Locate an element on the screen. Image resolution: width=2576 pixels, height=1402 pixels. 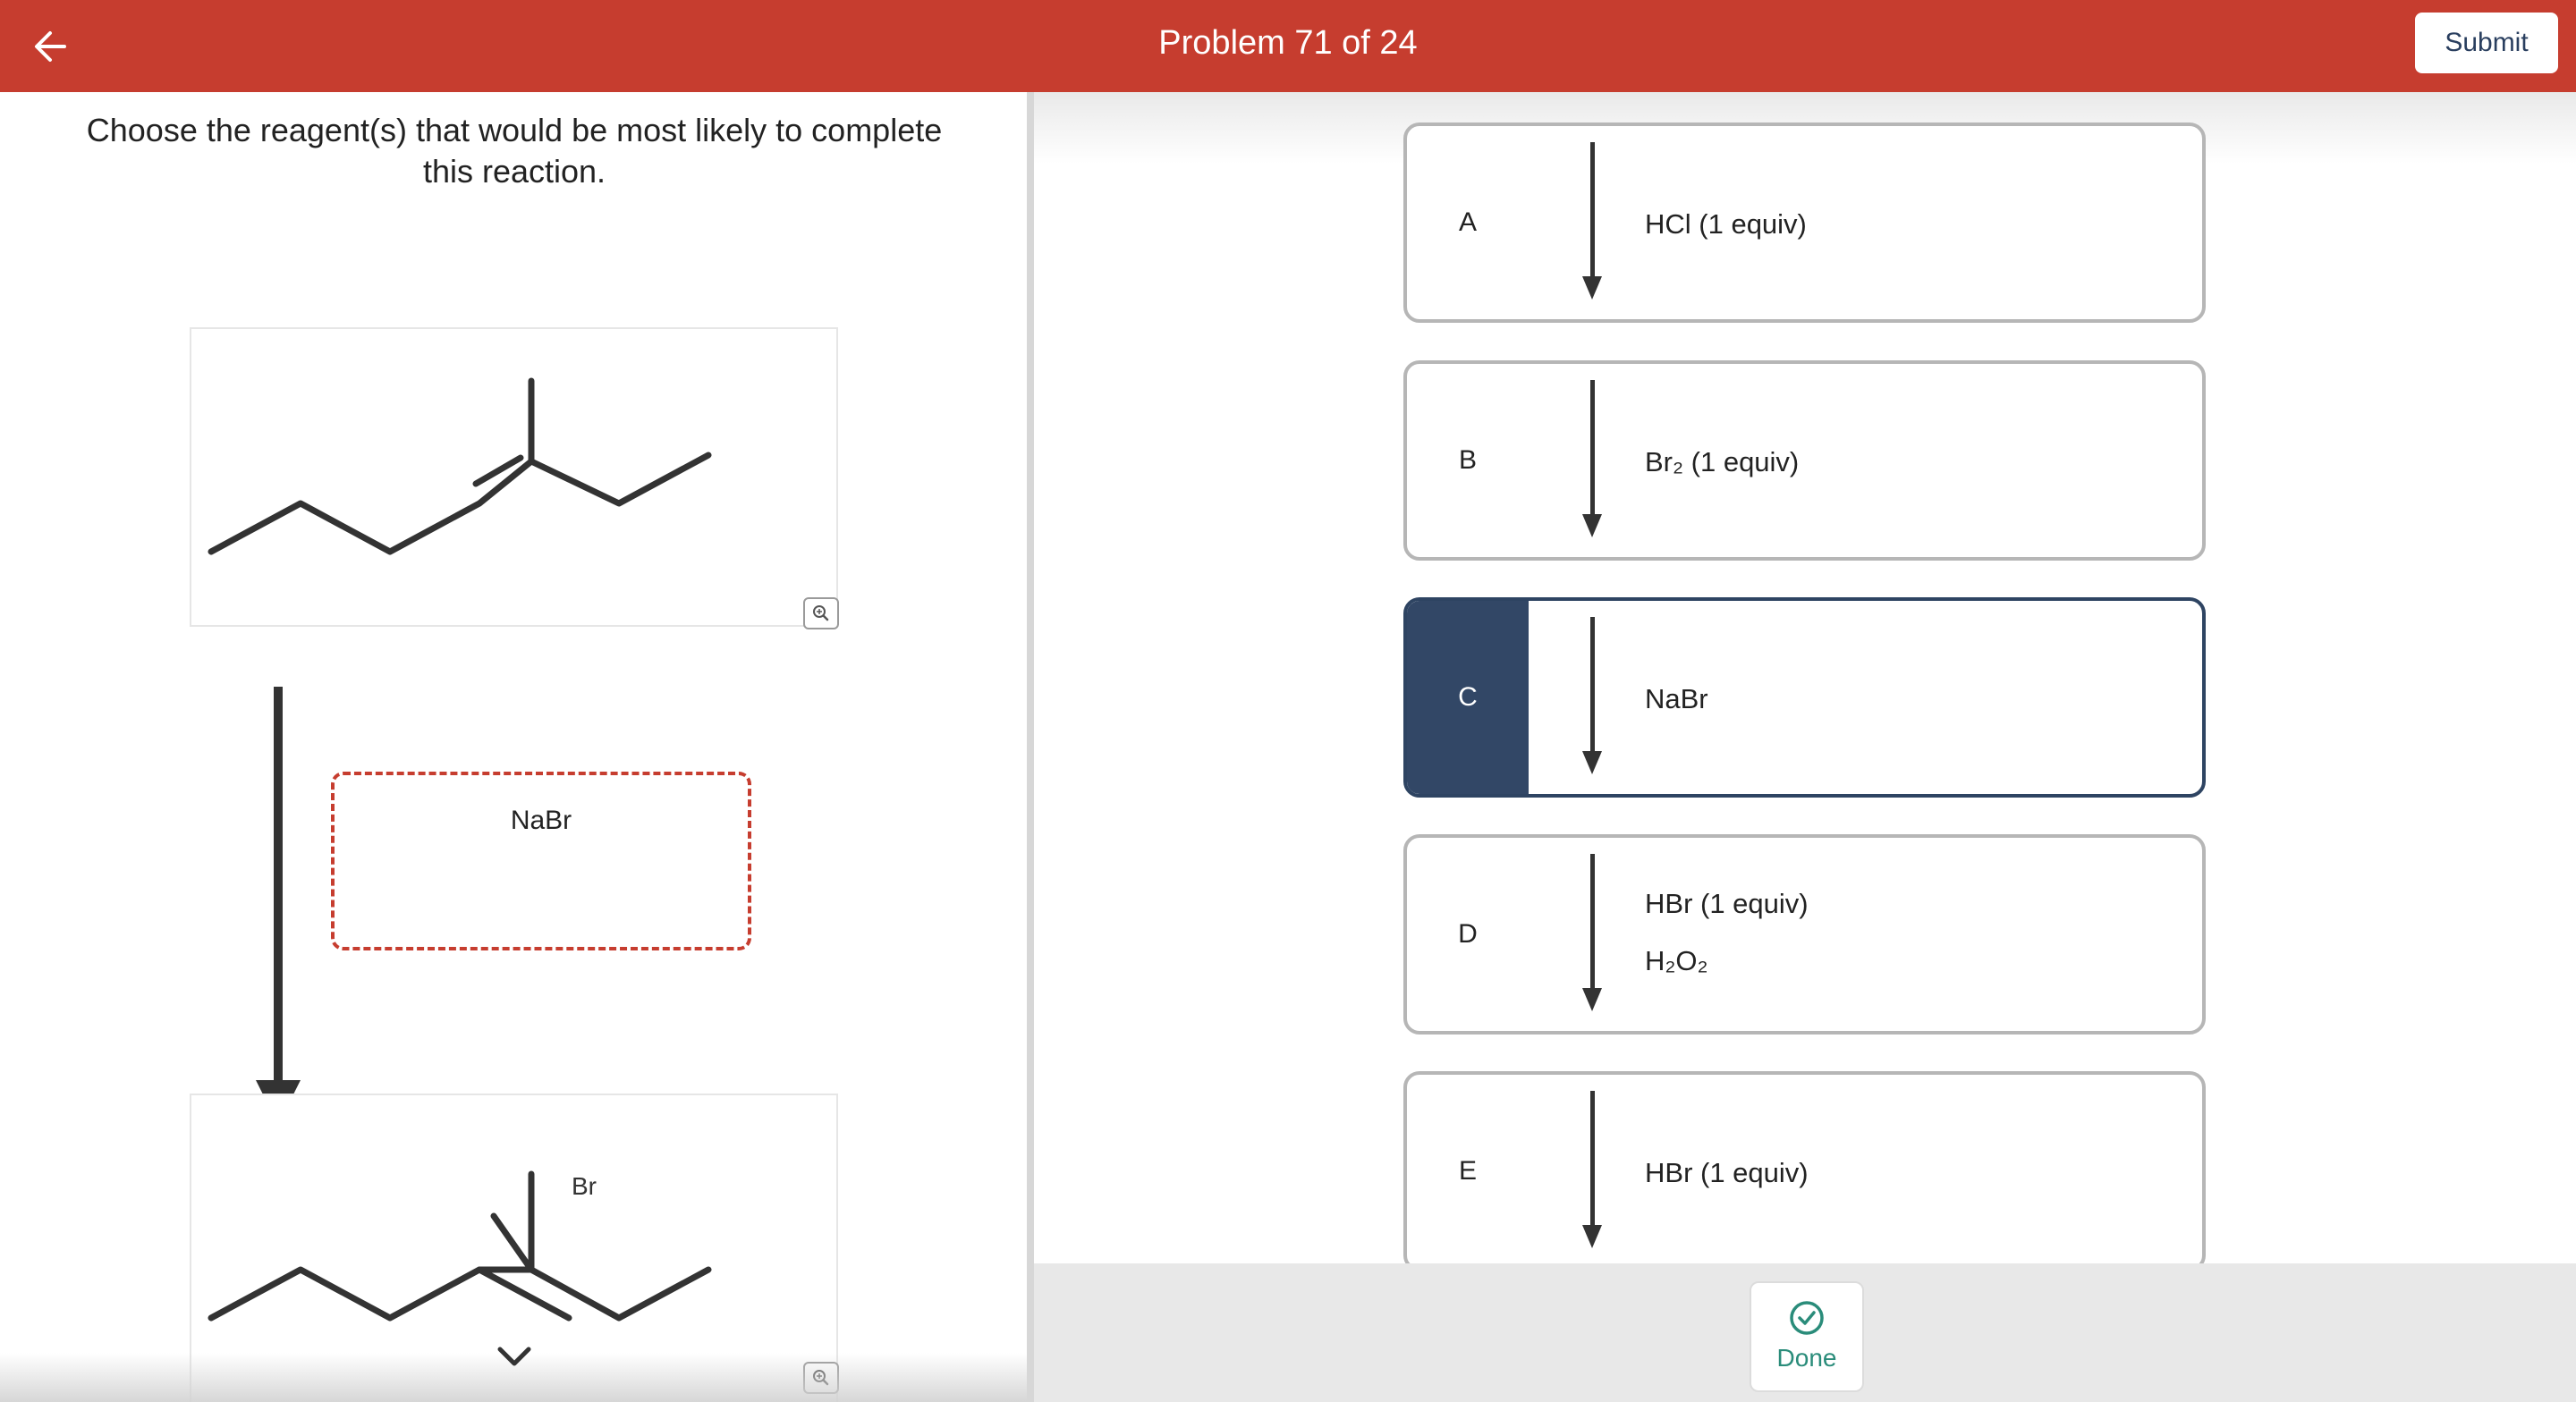
option-reagent: H₂O₂ is located at coordinates (1676, 961).